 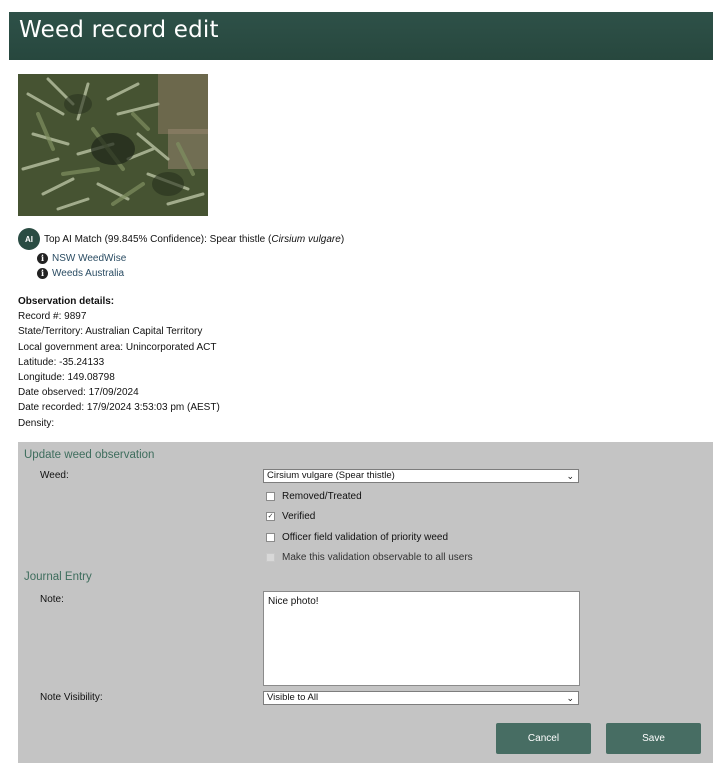 I want to click on detail-record: Record #: 9897, so click(x=52, y=317).